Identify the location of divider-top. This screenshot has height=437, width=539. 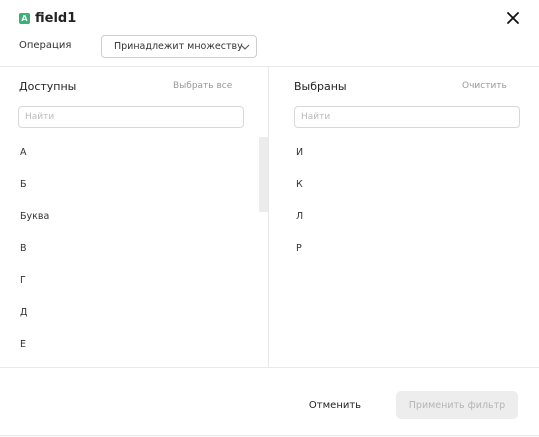
(269, 66).